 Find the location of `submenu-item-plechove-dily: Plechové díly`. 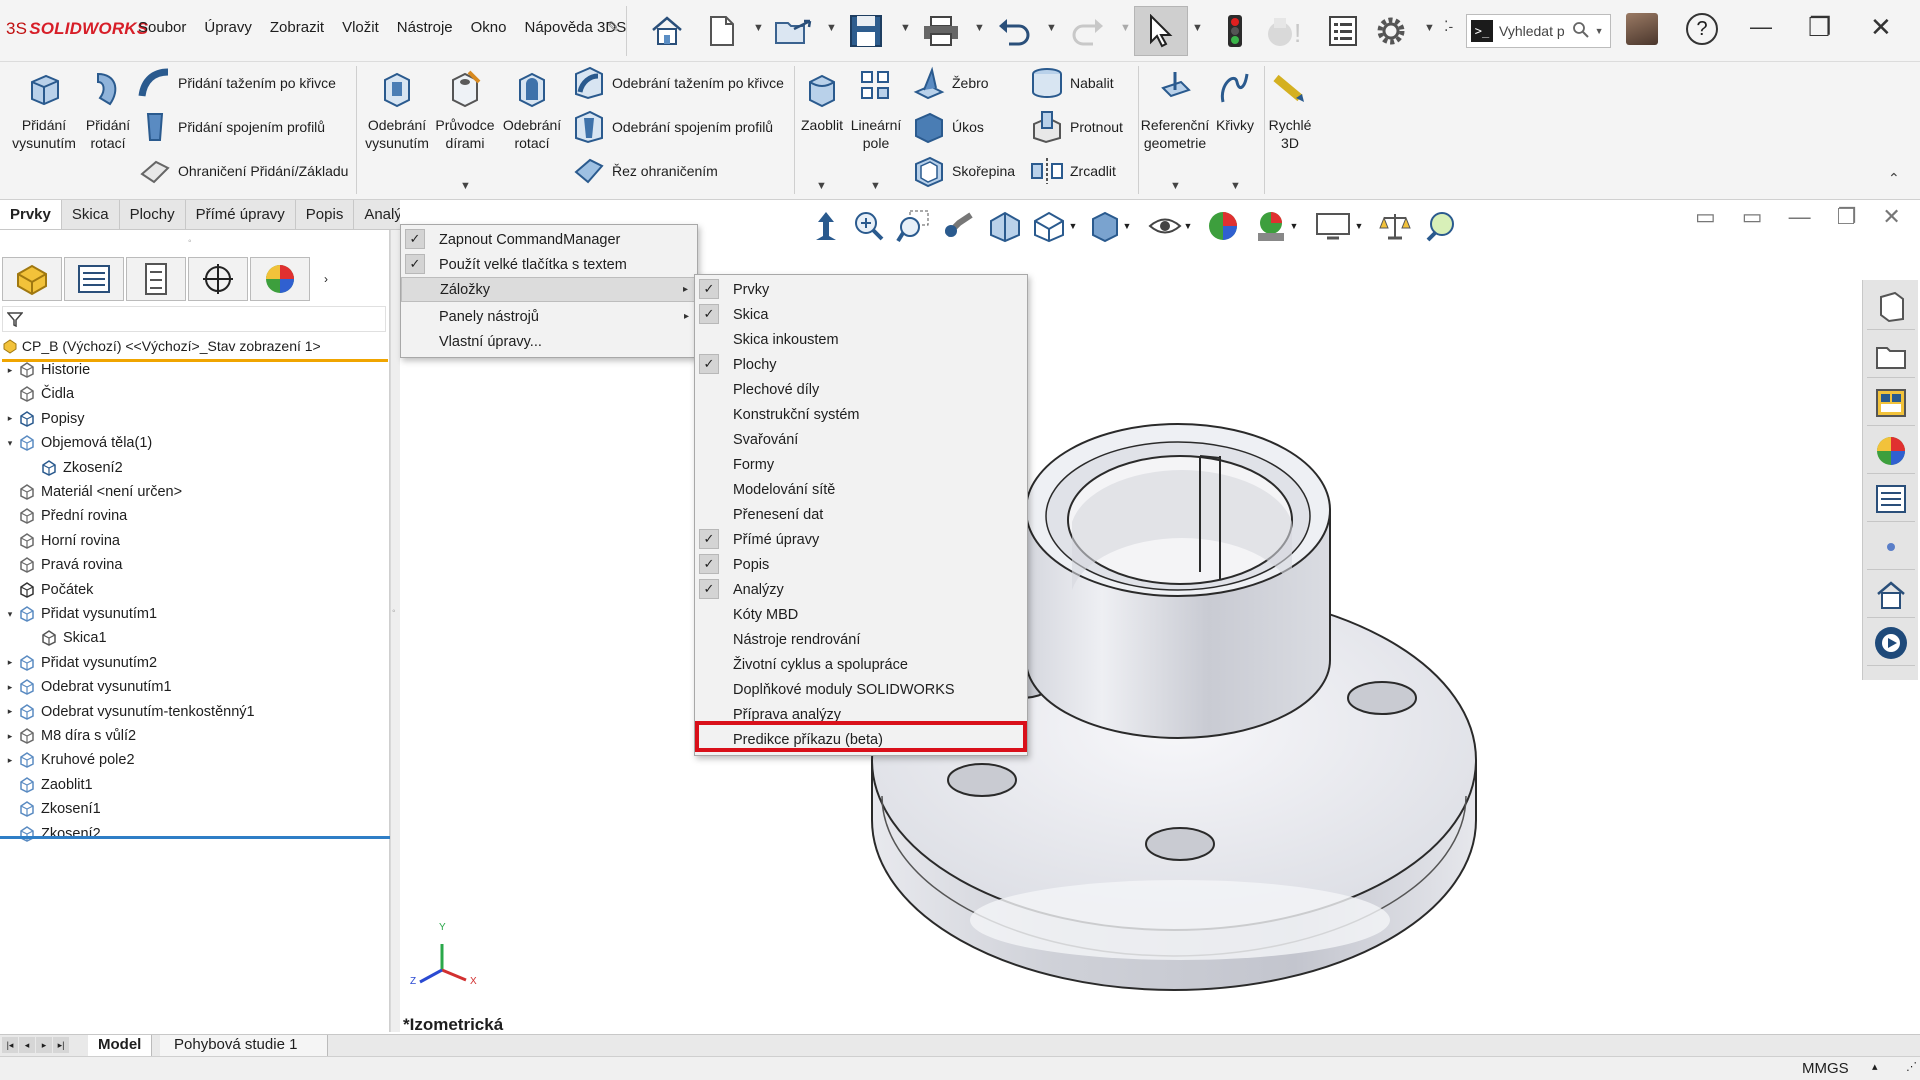

submenu-item-plechove-dily: Plechové díly is located at coordinates (861, 389).